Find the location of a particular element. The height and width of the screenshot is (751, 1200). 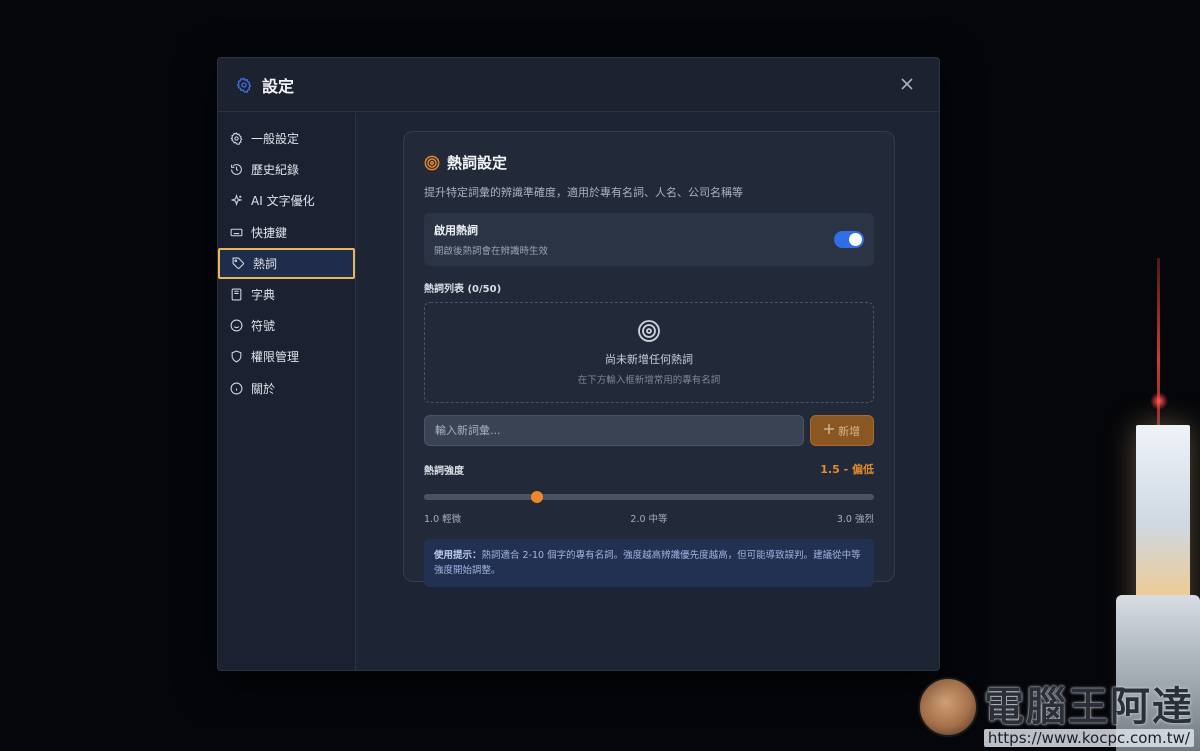

add-hotword-button: 新增 is located at coordinates (842, 430).